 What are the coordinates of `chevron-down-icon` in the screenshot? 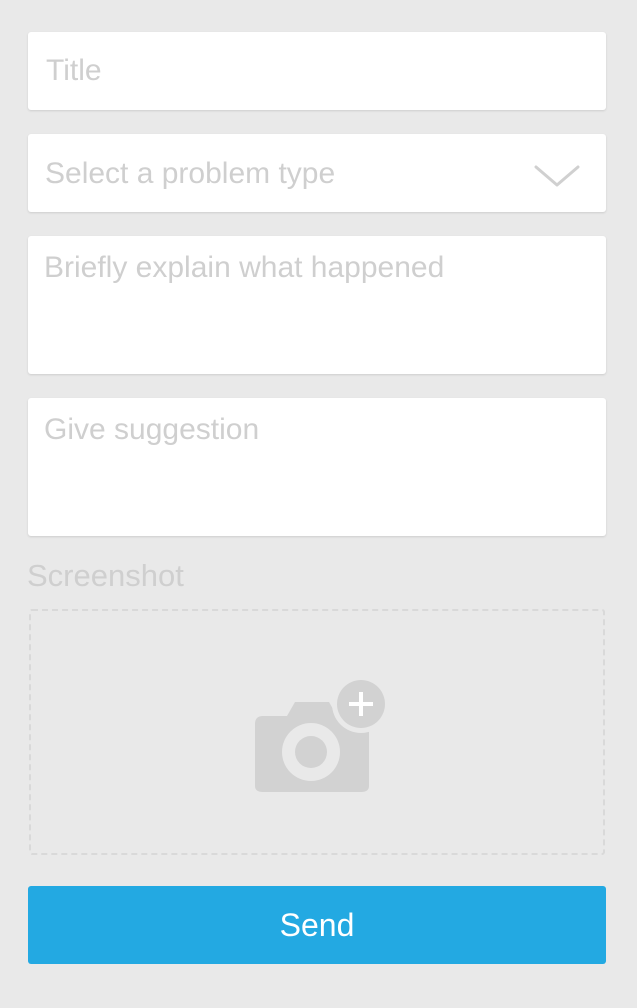 It's located at (557, 176).